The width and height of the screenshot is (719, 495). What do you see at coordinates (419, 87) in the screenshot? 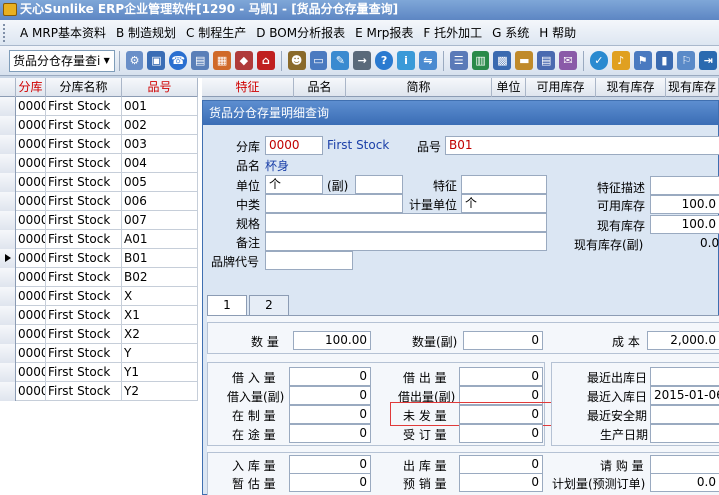
I see `header-short-name: 简称` at bounding box center [419, 87].